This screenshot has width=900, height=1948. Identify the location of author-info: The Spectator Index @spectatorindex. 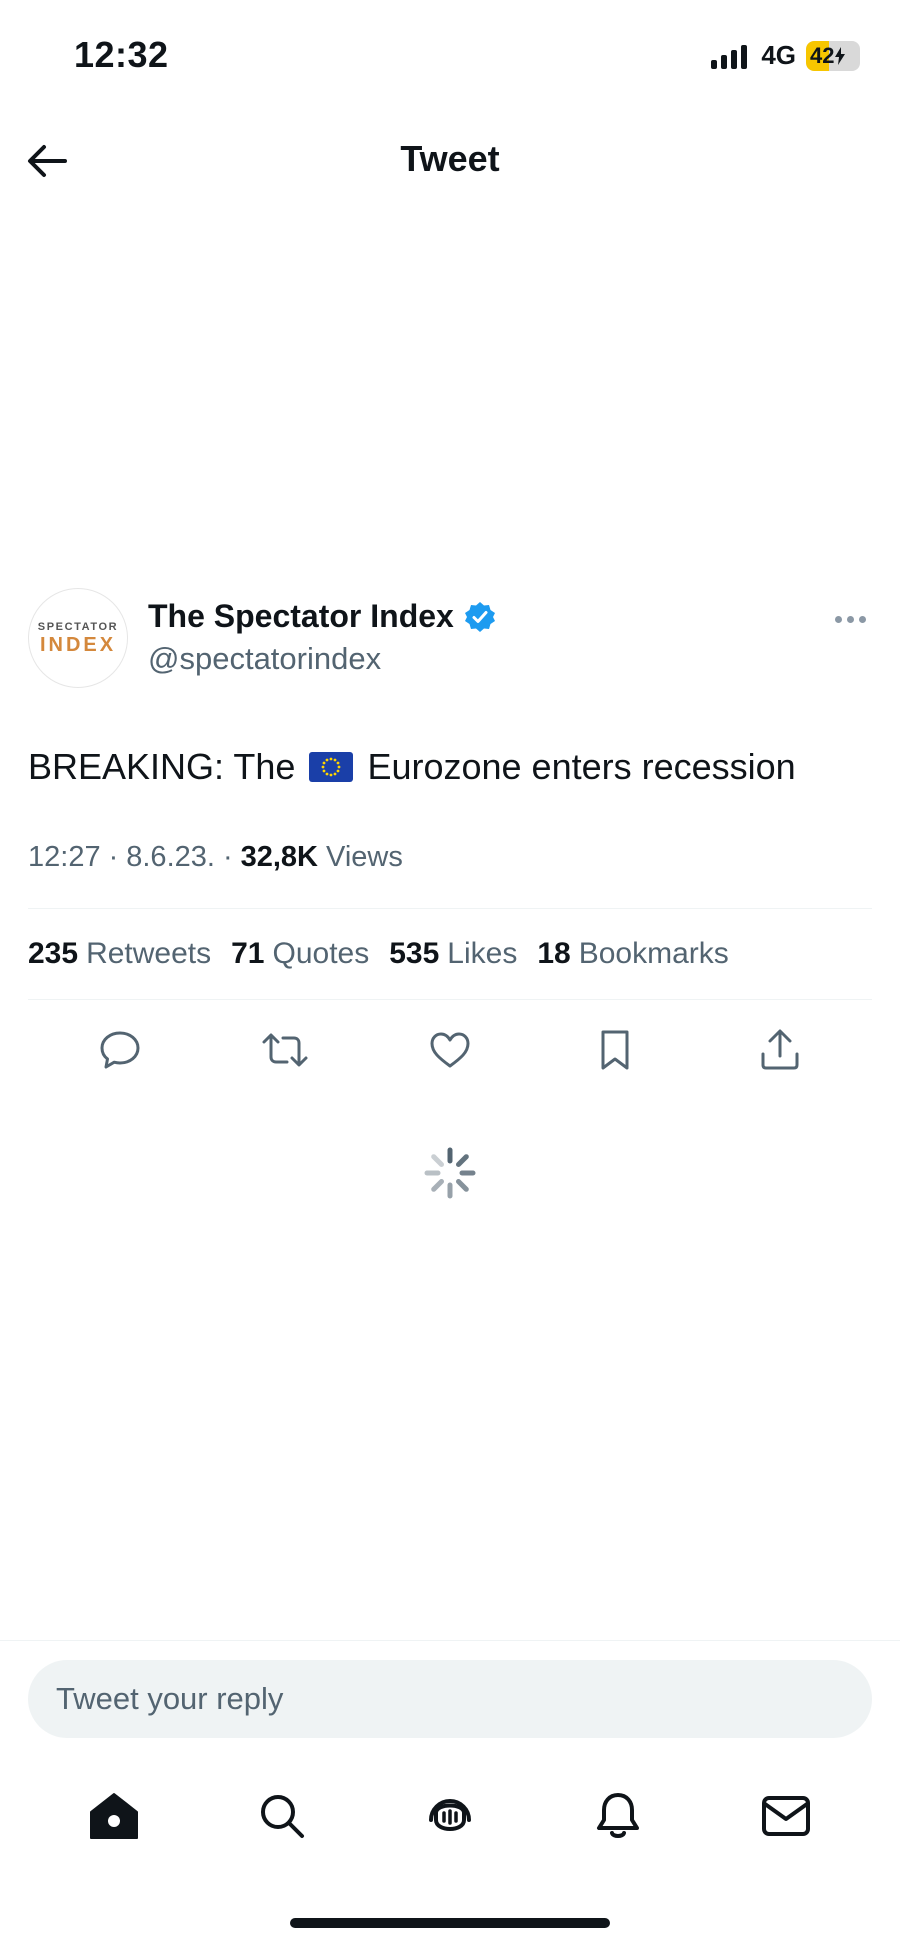
(322, 637).